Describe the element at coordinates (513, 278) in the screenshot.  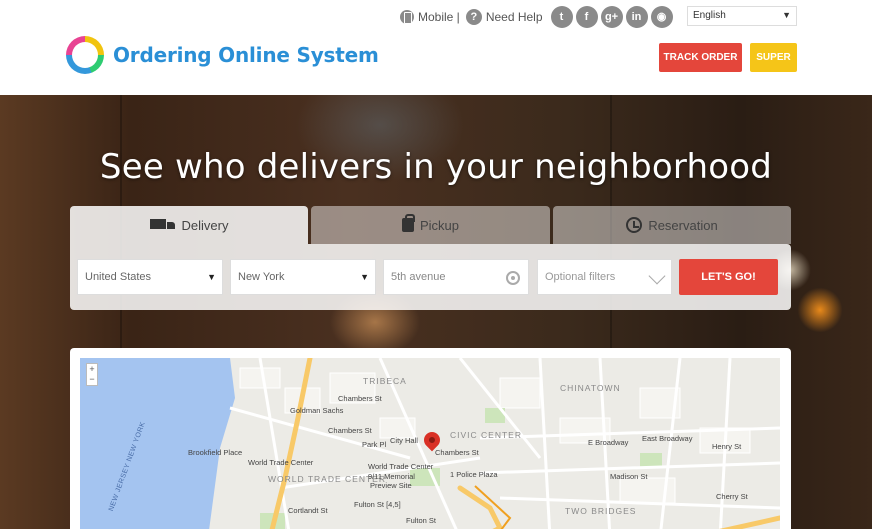
I see `locate-me-icon` at that location.